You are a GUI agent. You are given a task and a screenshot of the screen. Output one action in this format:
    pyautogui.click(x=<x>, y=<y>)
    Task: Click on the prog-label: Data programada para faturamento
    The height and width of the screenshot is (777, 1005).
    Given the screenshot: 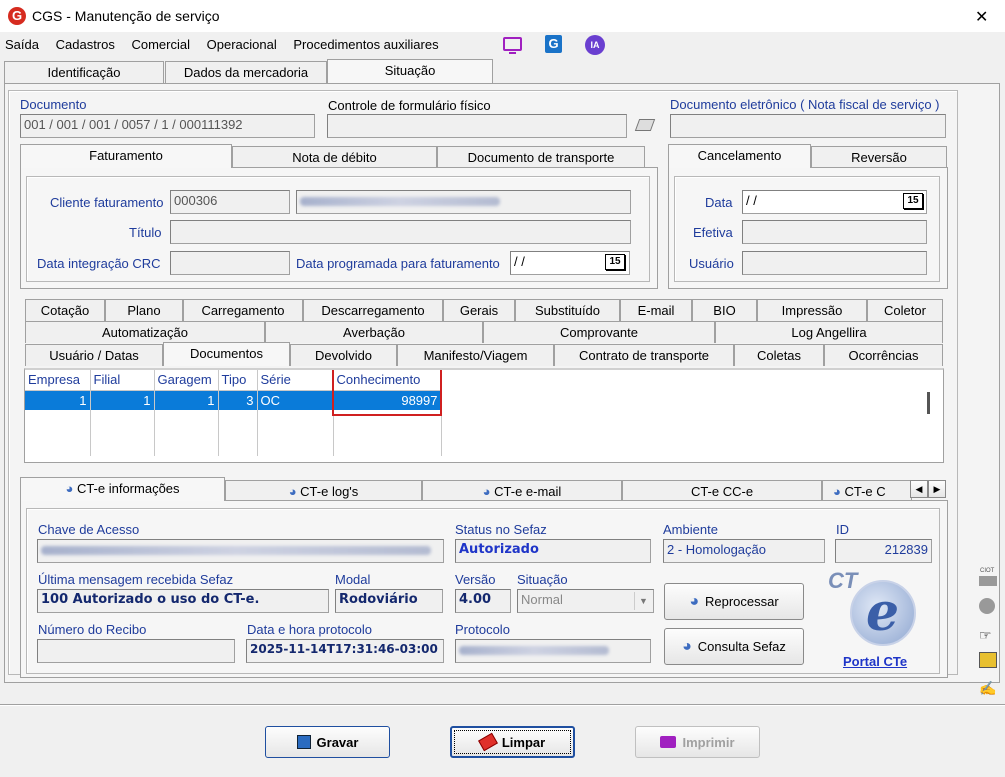 What is the action you would take?
    pyautogui.click(x=398, y=263)
    